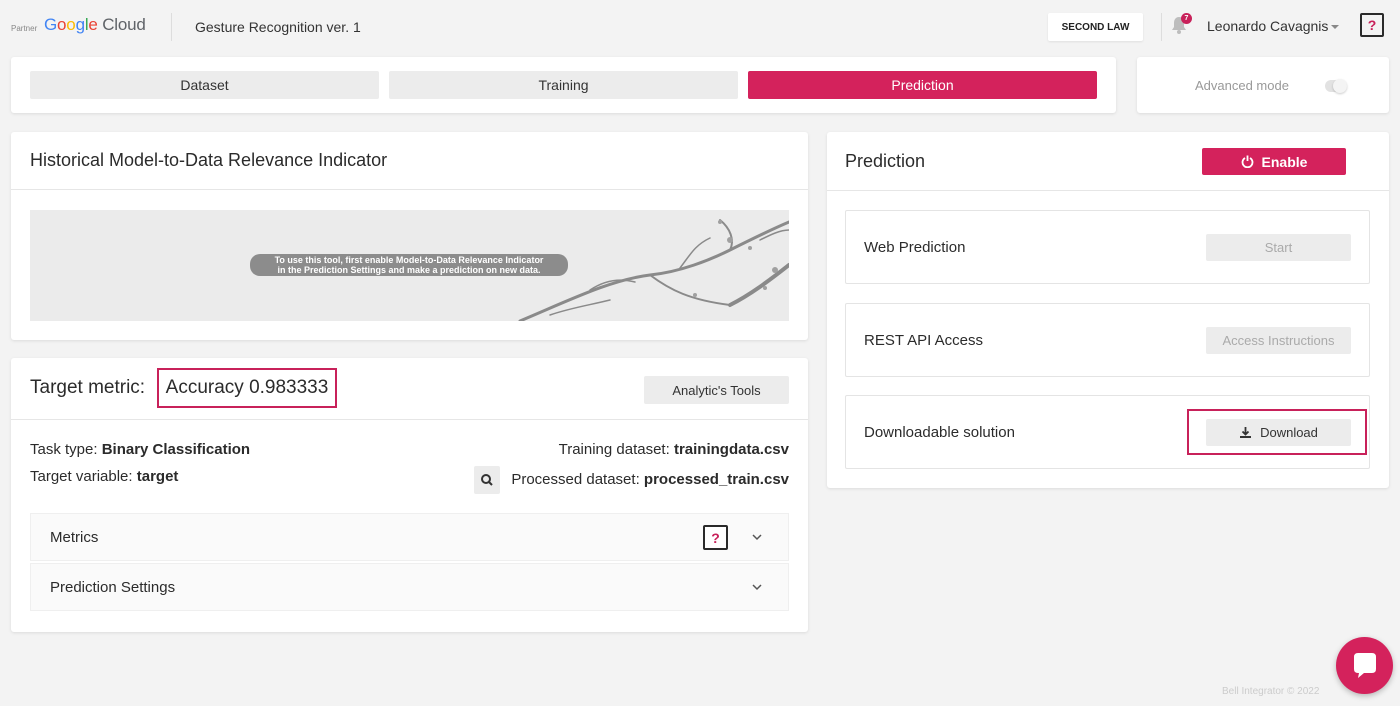 The image size is (1400, 706). I want to click on target-variable-label: Target variable:, so click(81, 476).